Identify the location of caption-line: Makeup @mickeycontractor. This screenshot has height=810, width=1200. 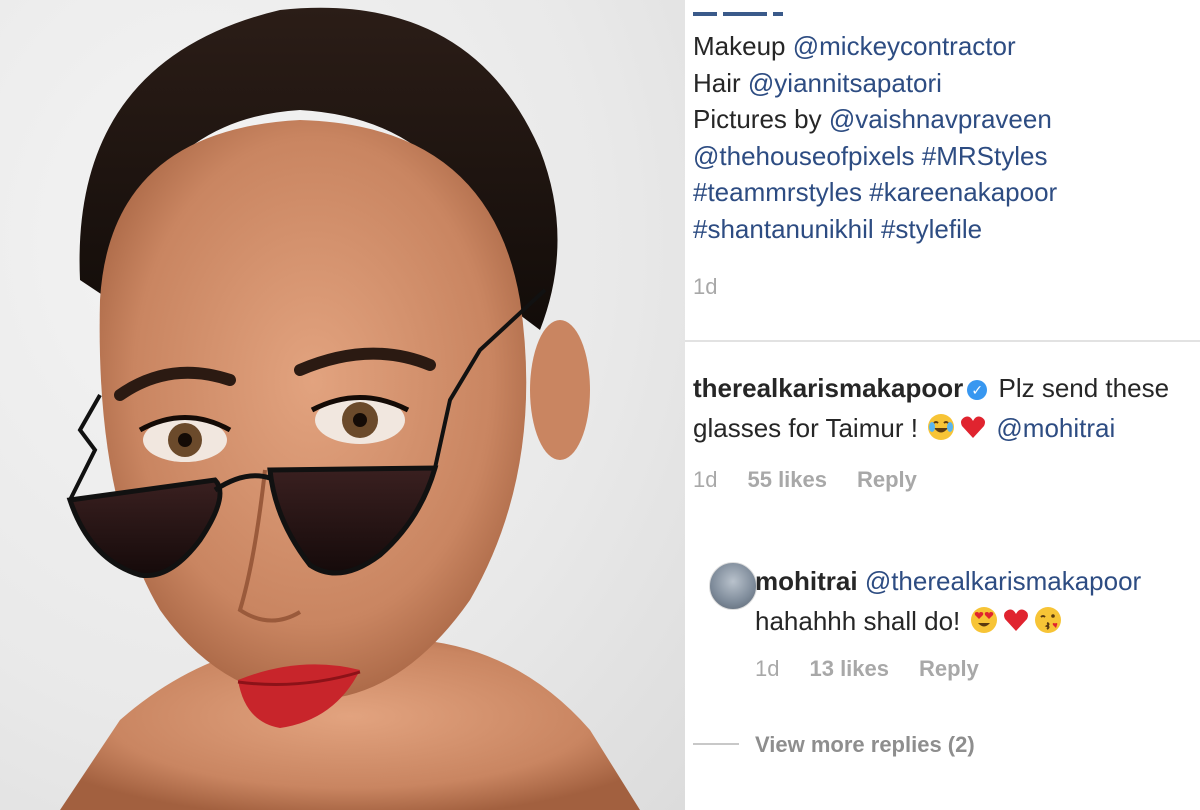
(943, 46).